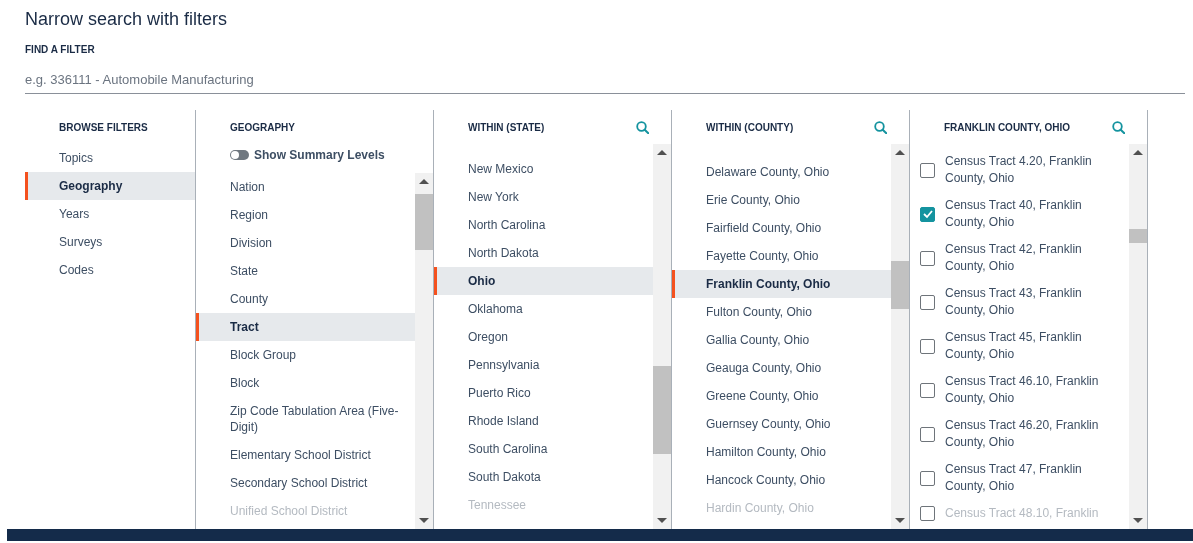 The width and height of the screenshot is (1193, 543). I want to click on checkmark-icon, so click(927, 214).